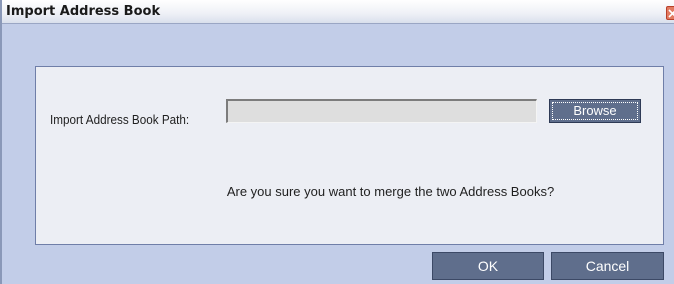 The image size is (674, 284). Describe the element at coordinates (607, 266) in the screenshot. I see `cancel-button: Cancel` at that location.